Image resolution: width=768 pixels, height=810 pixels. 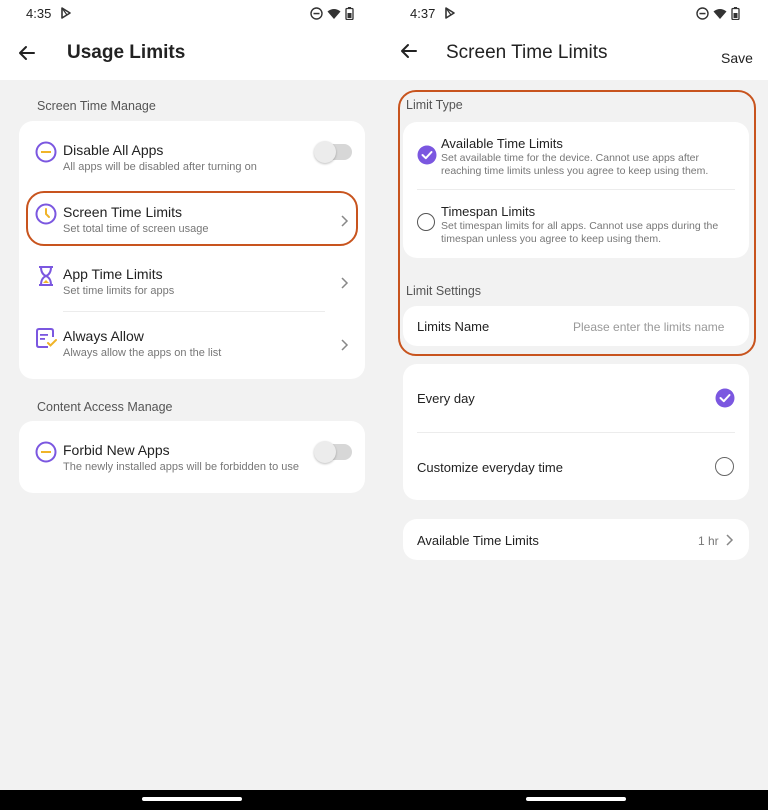 I want to click on row-title: Always Allow, so click(x=103, y=336).